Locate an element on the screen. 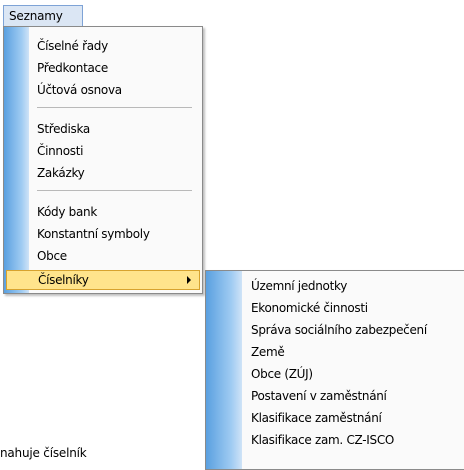 The image size is (464, 470). menu-item-cinnosti: Činnosti is located at coordinates (60, 151).